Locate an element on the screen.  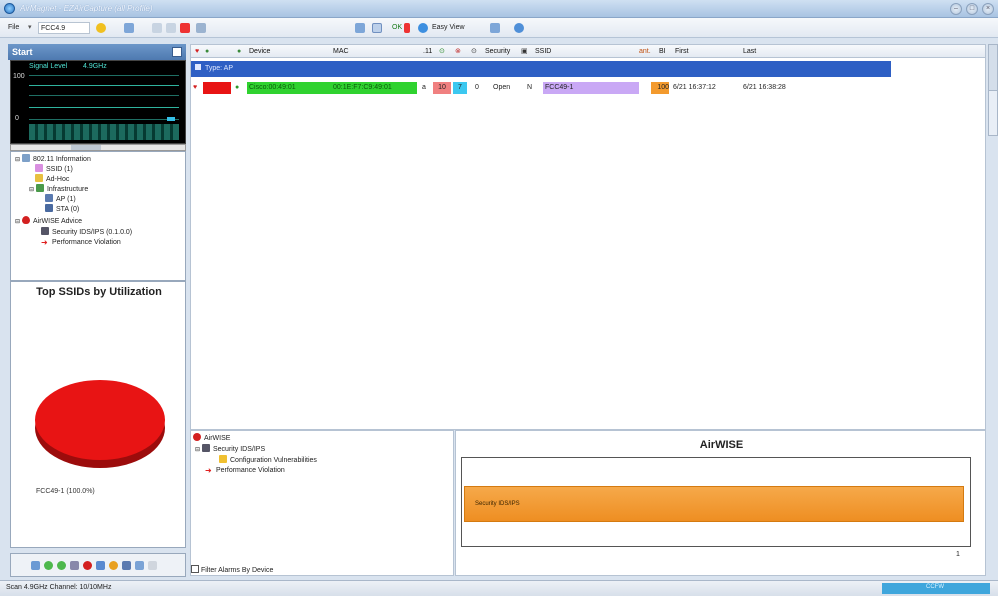
panel-menu-icon is located at coordinates (177, 52).